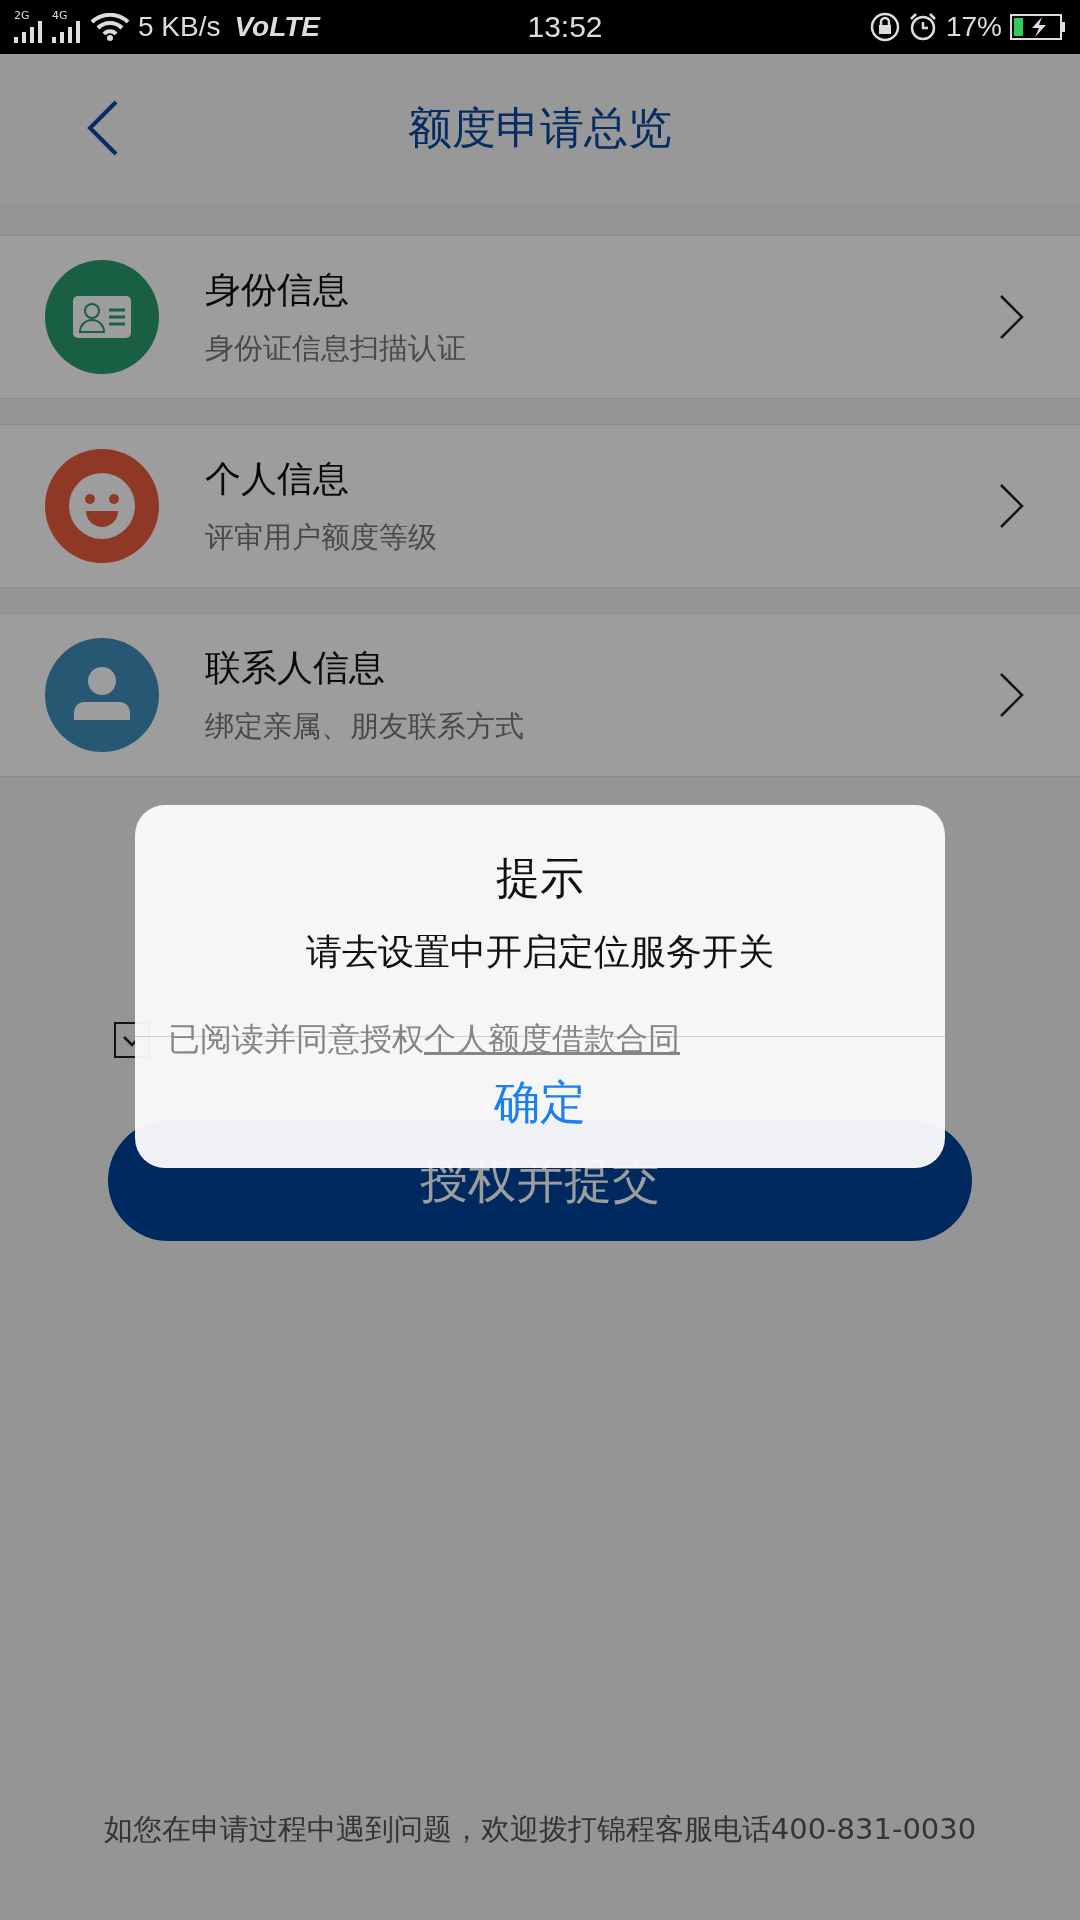  What do you see at coordinates (102, 695) in the screenshot?
I see `person-icon` at bounding box center [102, 695].